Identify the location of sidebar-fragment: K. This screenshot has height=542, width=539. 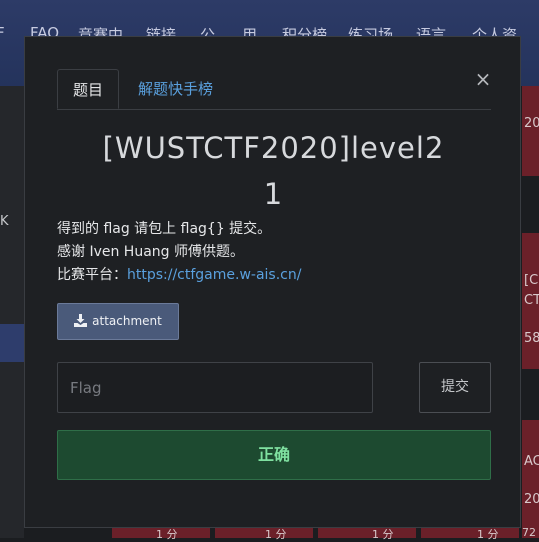
(4, 221).